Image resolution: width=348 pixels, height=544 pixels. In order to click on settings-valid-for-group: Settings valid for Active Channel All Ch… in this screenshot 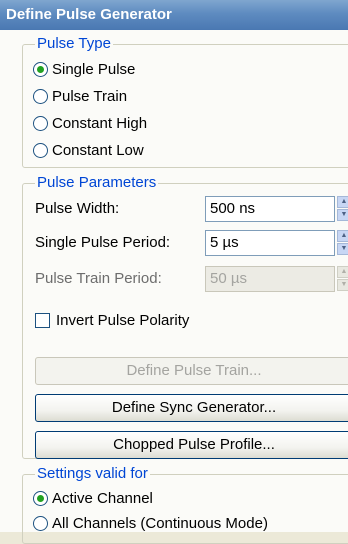, I will do `click(185, 504)`.